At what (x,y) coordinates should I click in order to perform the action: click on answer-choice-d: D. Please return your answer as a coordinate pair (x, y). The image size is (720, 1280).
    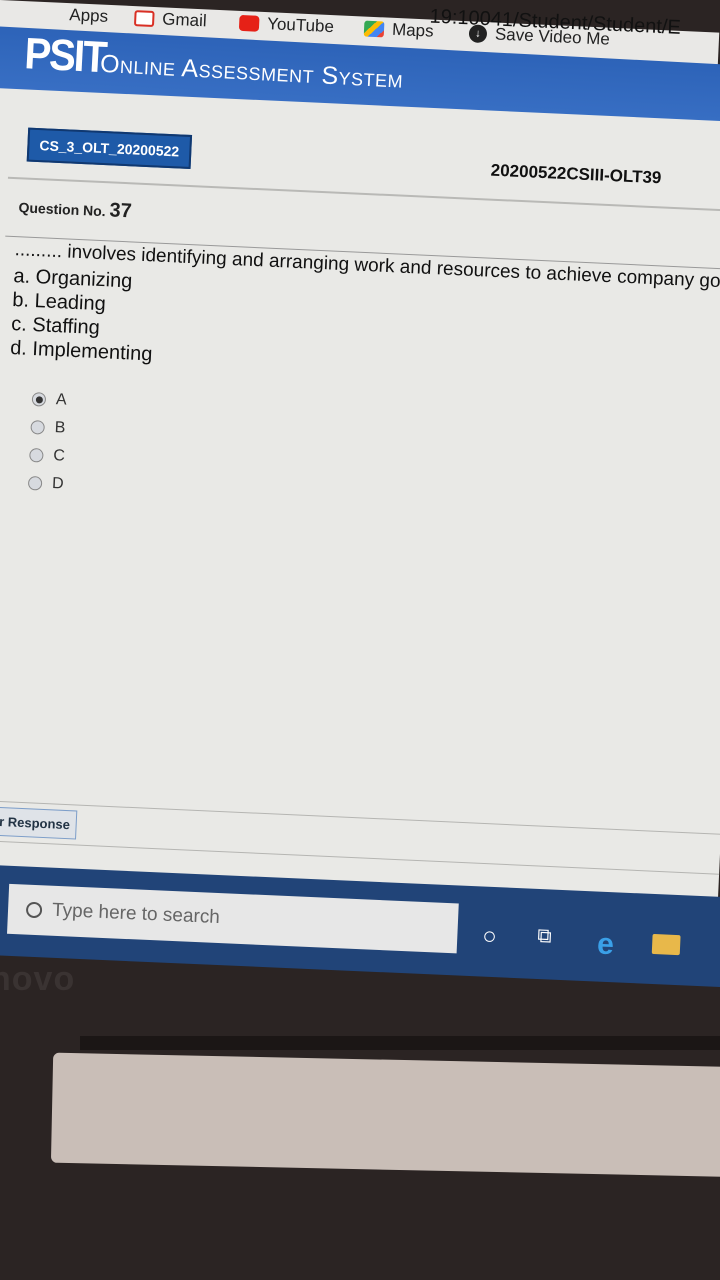
    Looking at the image, I should click on (45, 484).